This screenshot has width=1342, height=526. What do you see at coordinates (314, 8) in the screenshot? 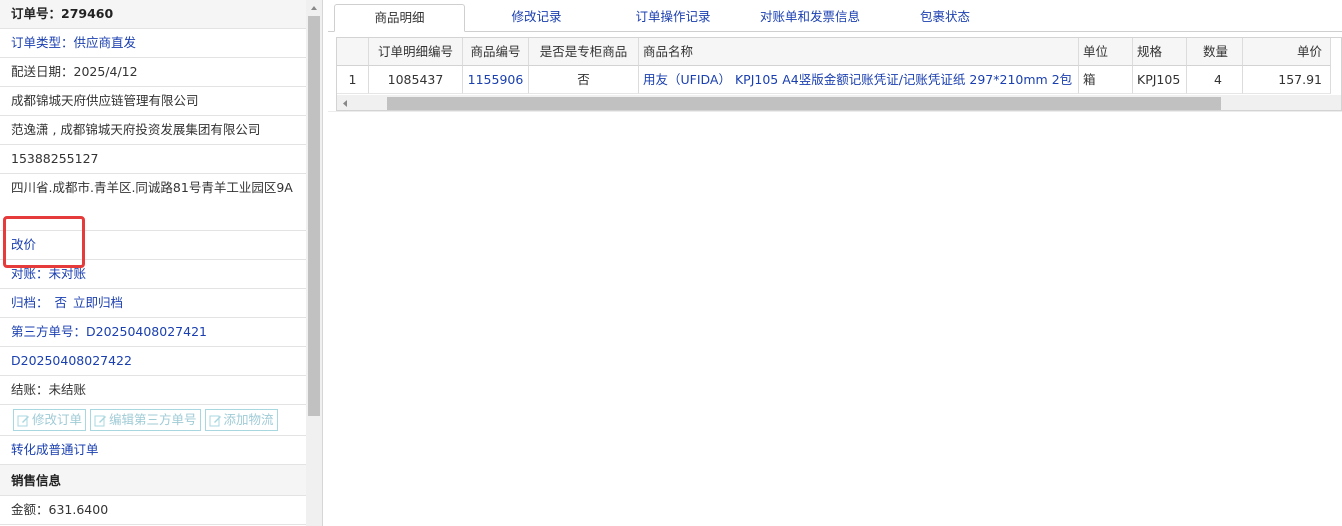
I see `arrow-up-icon` at bounding box center [314, 8].